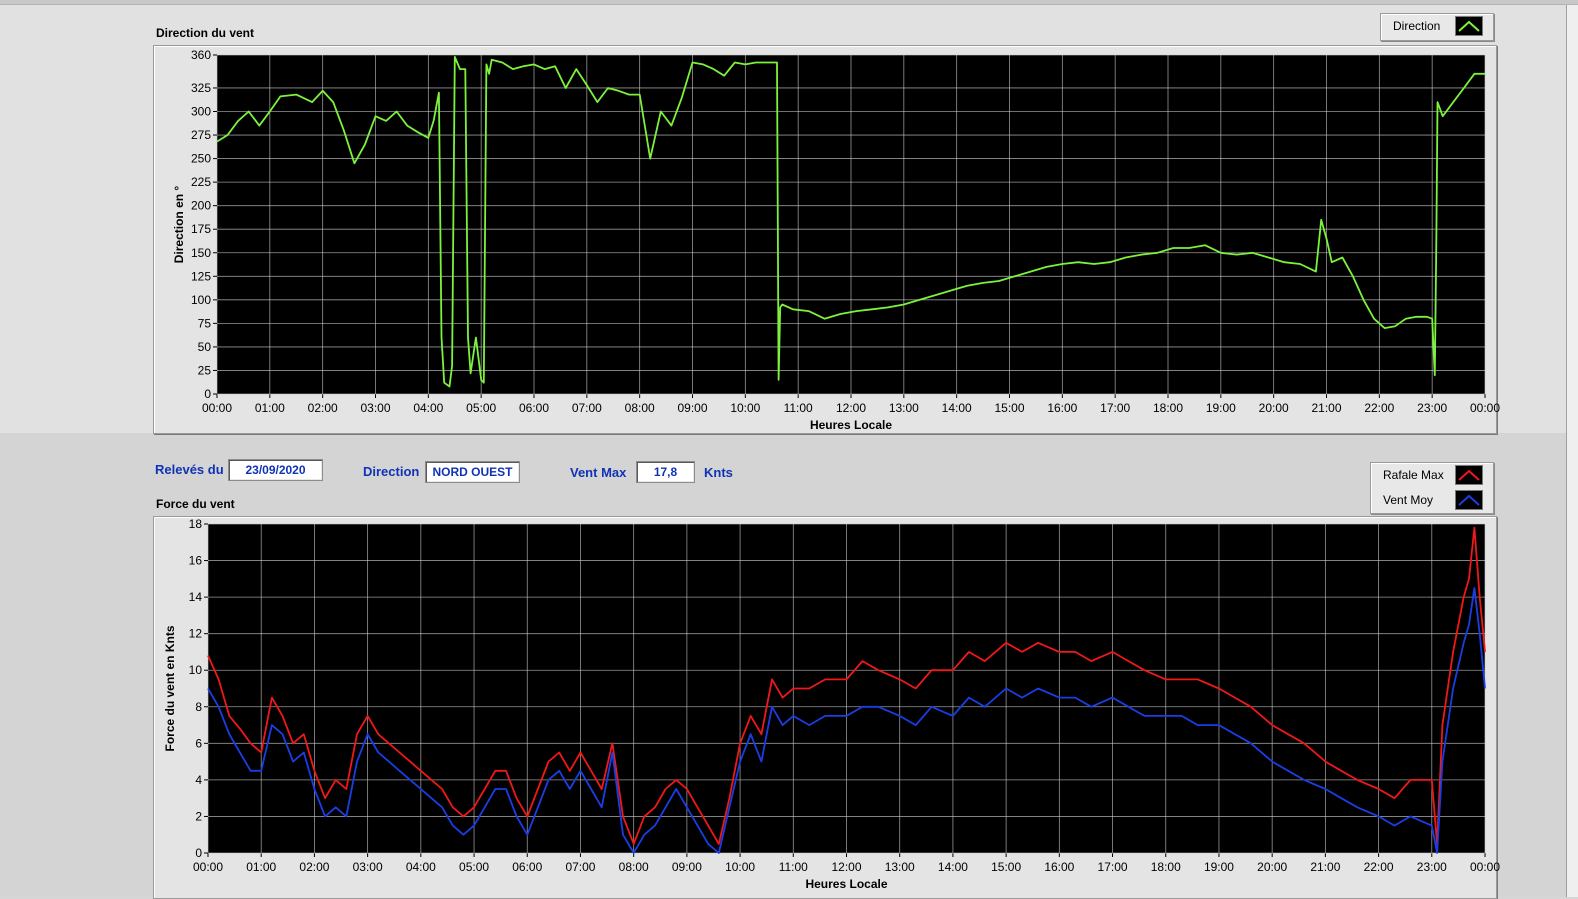 This screenshot has height=899, width=1578. I want to click on force-x-tick-label: 15:00, so click(1006, 867).